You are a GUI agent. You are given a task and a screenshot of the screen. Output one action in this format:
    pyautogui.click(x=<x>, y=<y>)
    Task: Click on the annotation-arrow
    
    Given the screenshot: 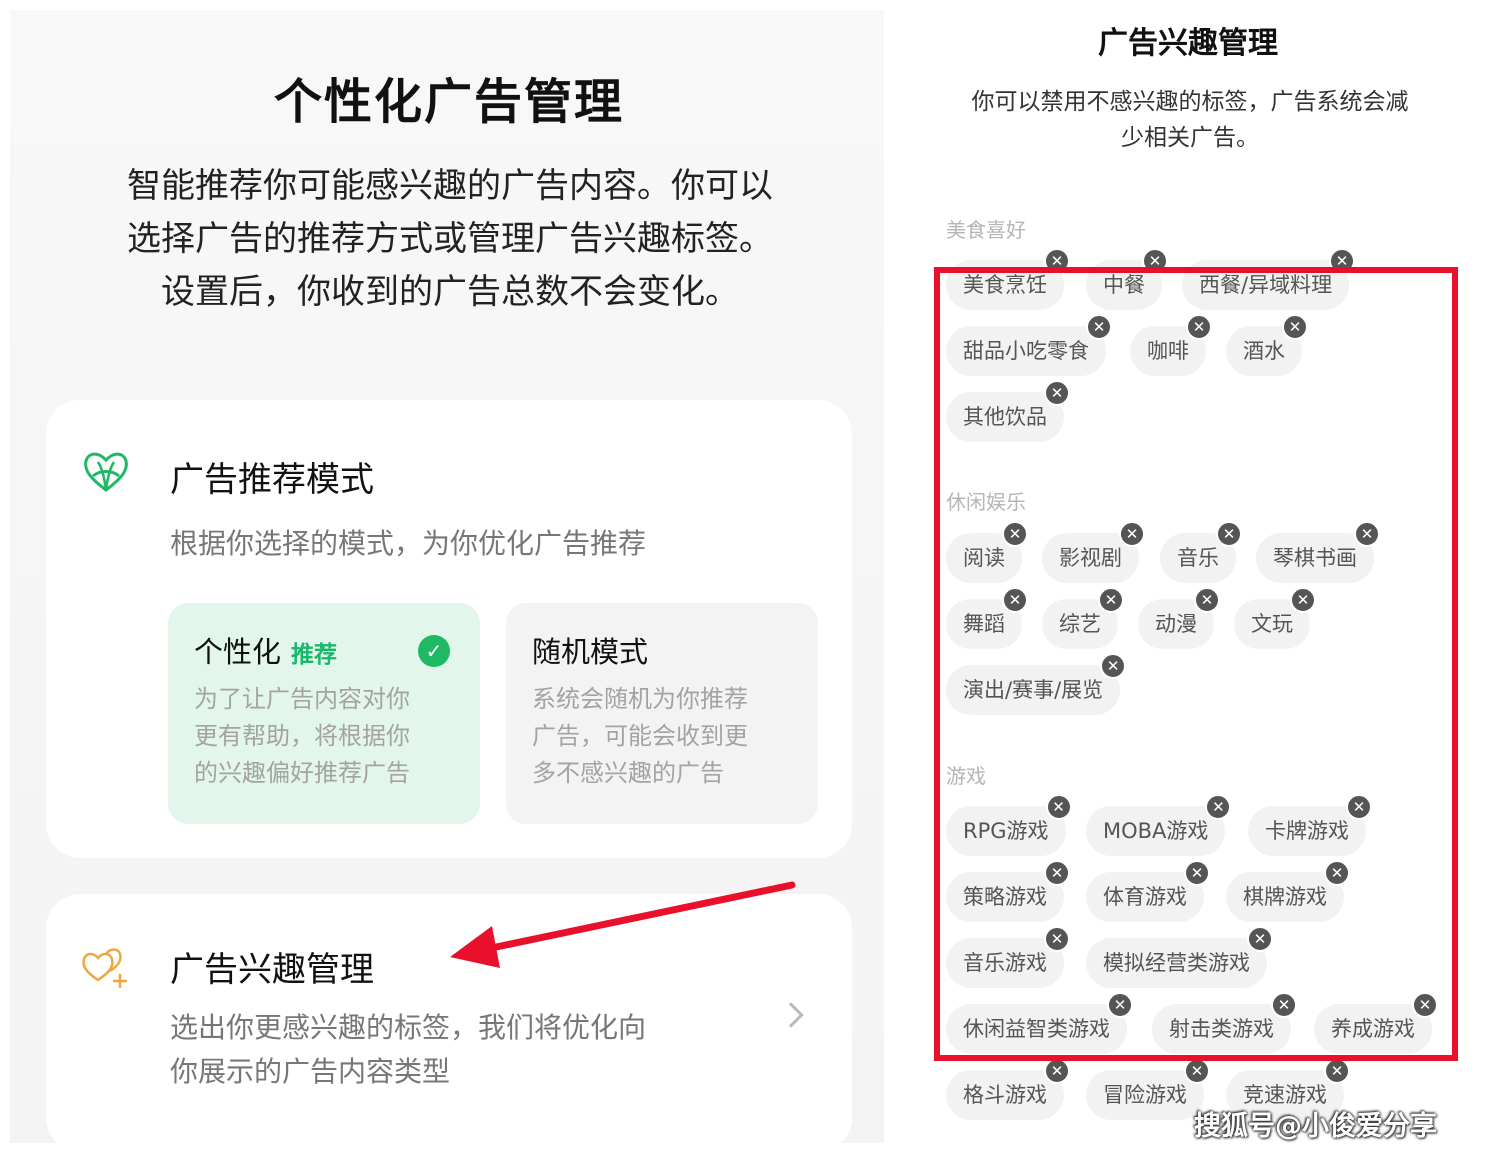 What is the action you would take?
    pyautogui.click(x=623, y=924)
    